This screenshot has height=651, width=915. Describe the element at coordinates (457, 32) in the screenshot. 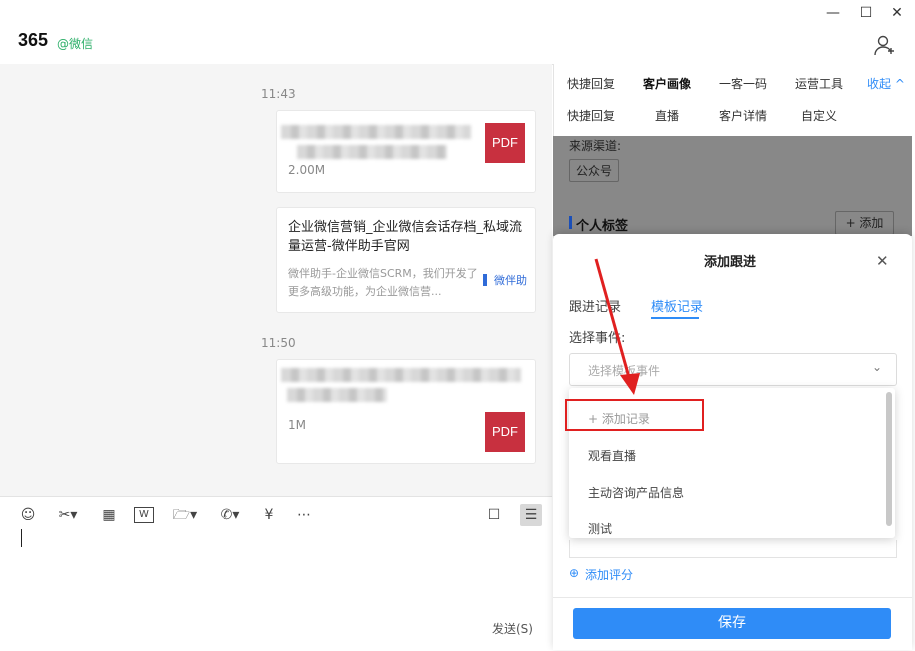

I see `title-bar` at that location.